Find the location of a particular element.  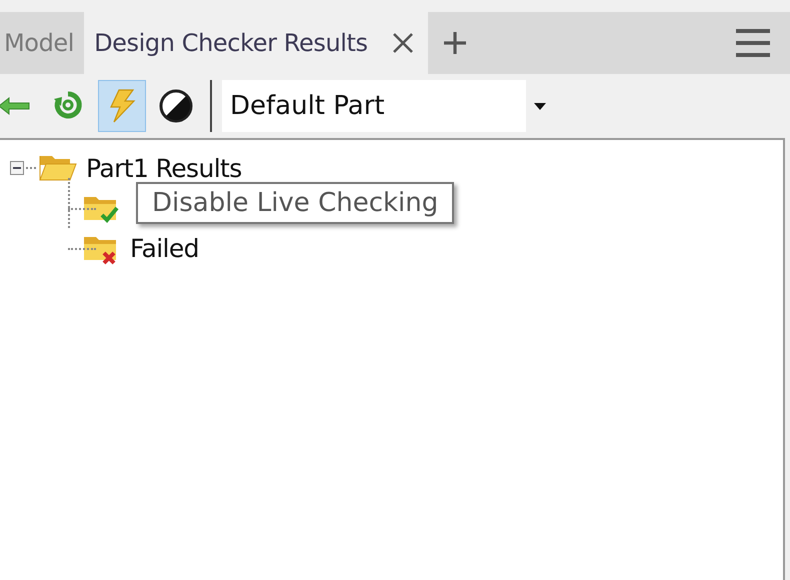

lightning-icon is located at coordinates (122, 106).